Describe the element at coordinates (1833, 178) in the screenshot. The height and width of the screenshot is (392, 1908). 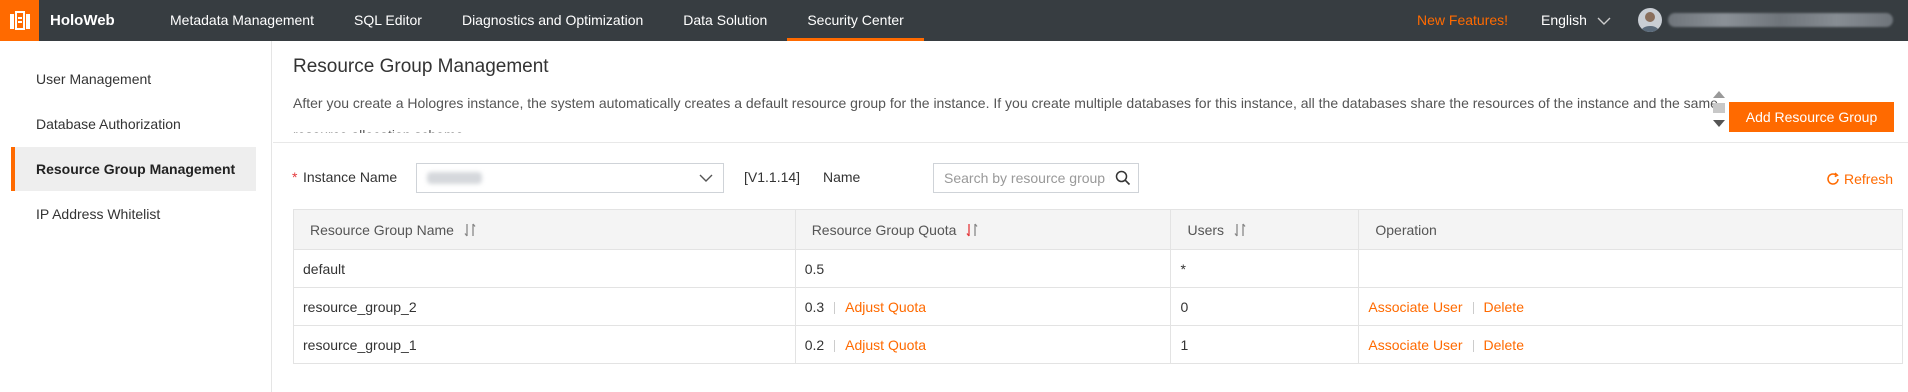
I see `refresh-icon` at that location.